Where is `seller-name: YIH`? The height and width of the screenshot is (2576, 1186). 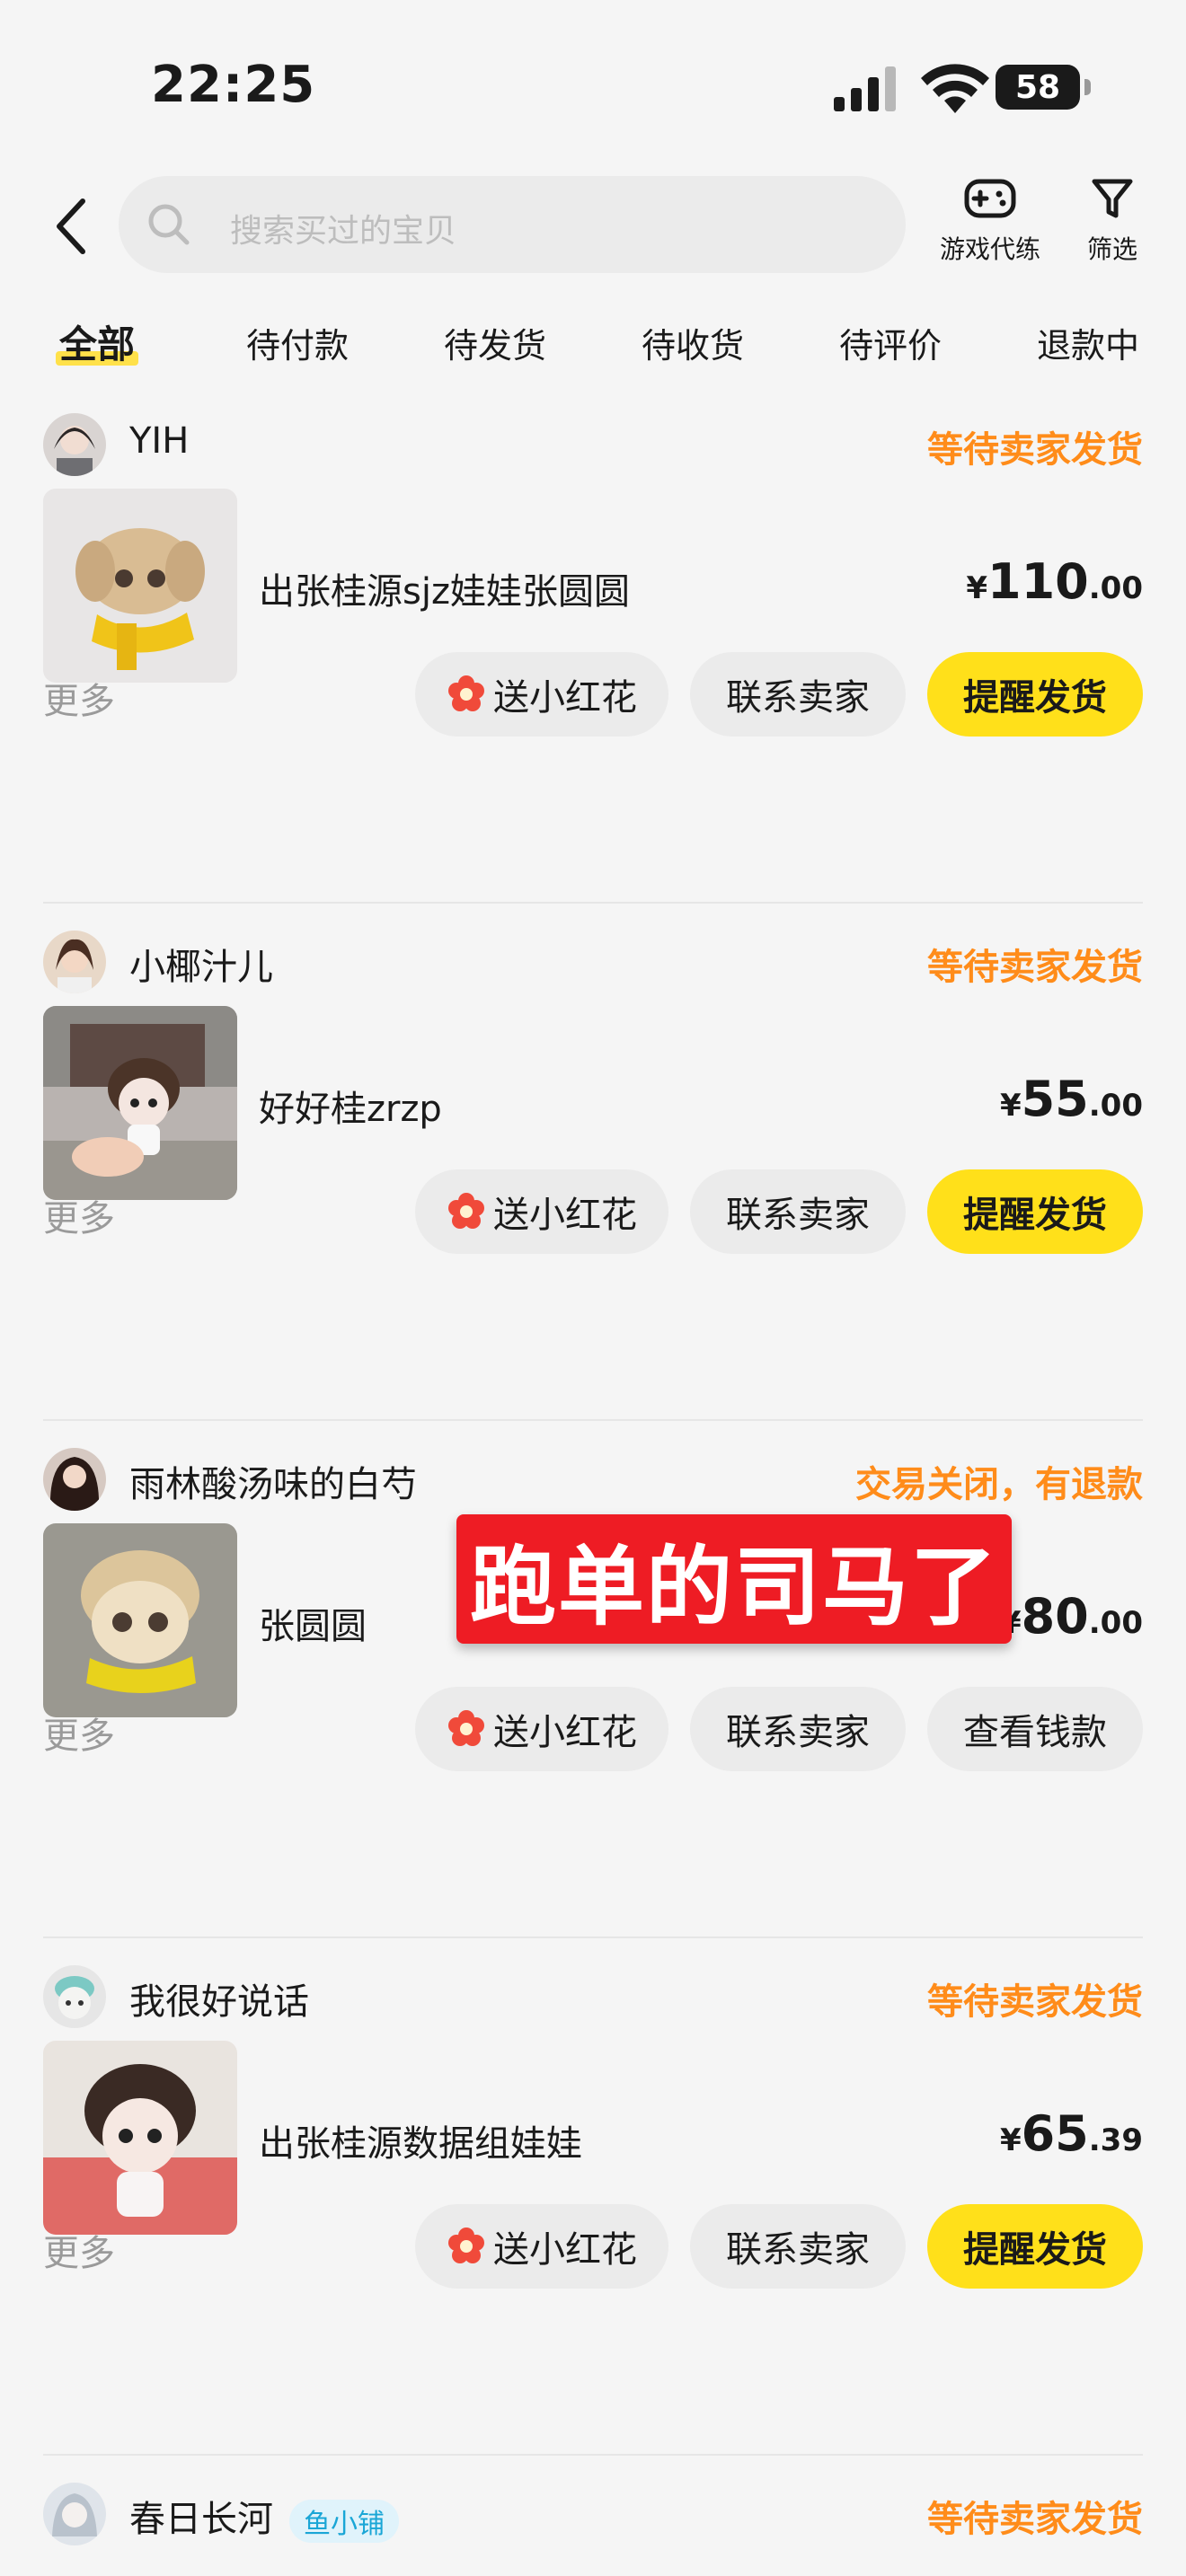
seller-name: YIH is located at coordinates (159, 441).